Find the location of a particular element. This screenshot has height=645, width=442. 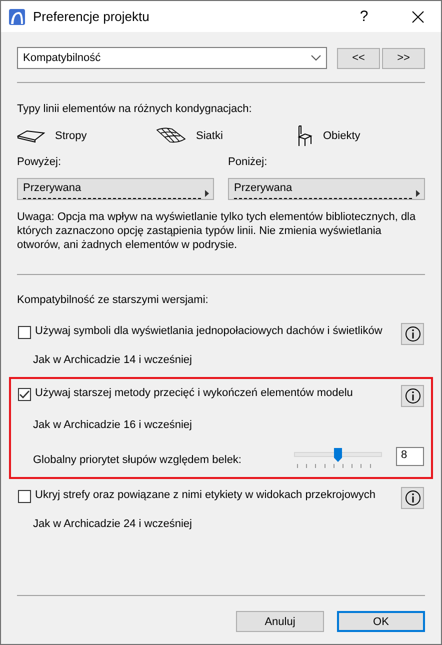

chevron-down-icon is located at coordinates (316, 58).